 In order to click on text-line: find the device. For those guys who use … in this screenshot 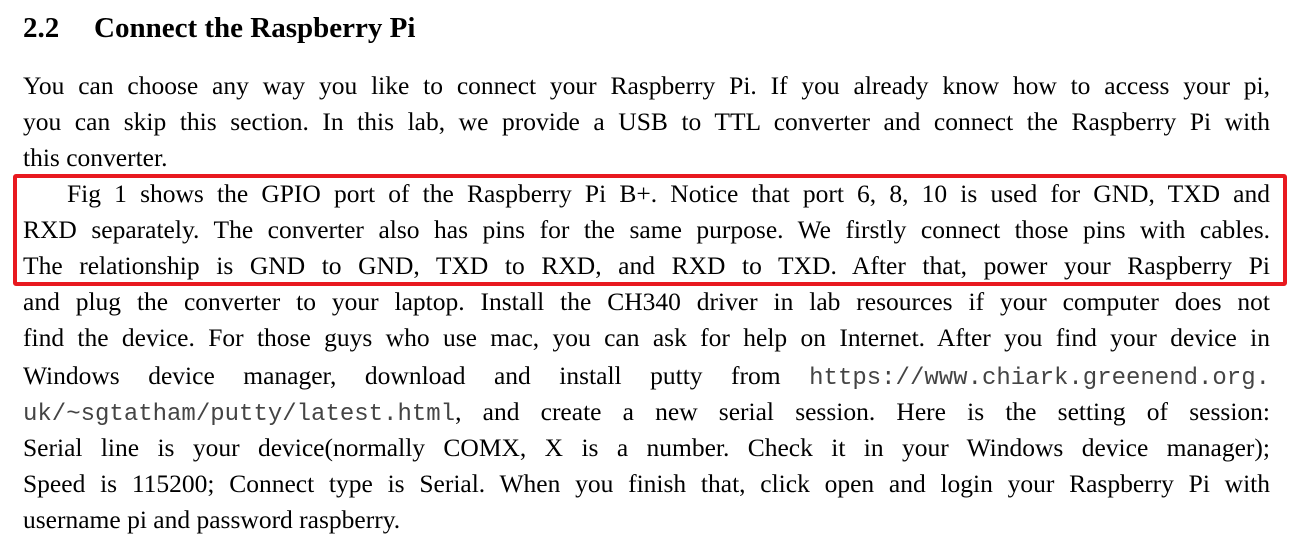, I will do `click(646, 337)`.